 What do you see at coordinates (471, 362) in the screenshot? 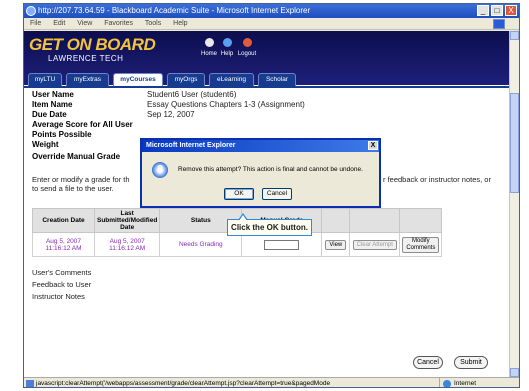
I see `submit-button: Submit` at bounding box center [471, 362].